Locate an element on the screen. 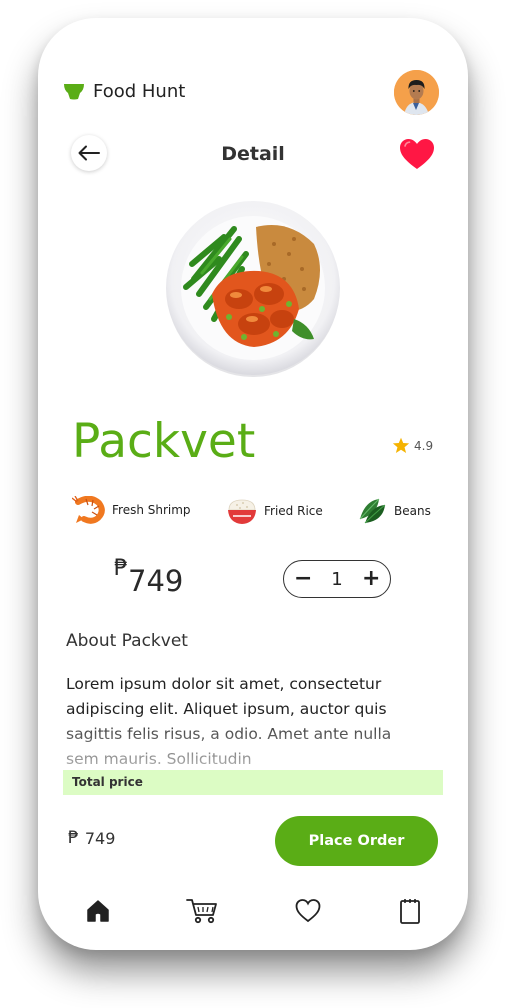 This screenshot has width=506, height=1008. total-price-label: Total price is located at coordinates (107, 782).